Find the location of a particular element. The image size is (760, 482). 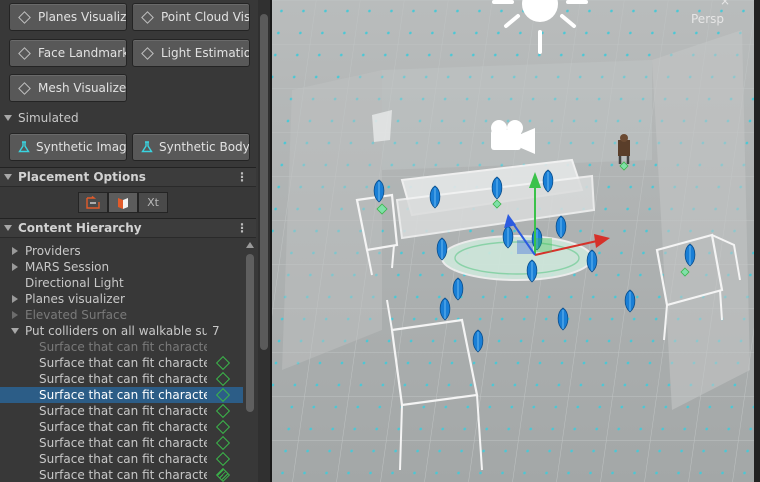

simulated-label: Simulated is located at coordinates (48, 118).